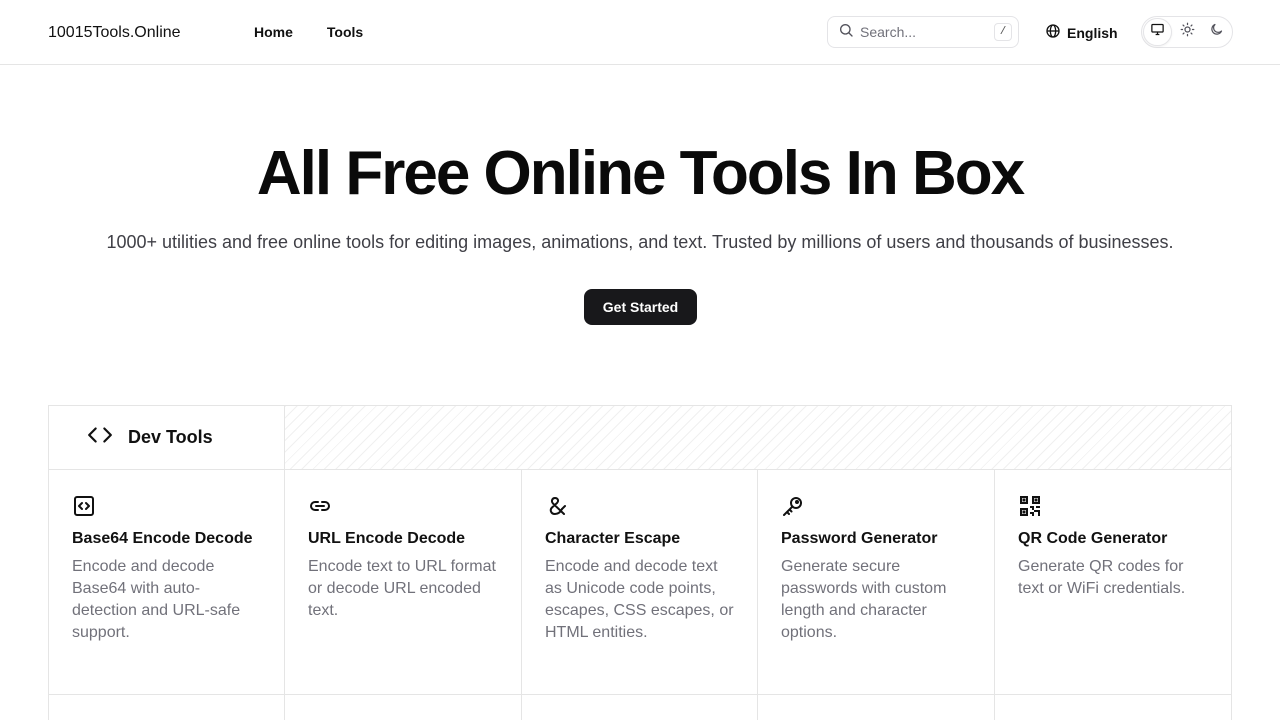 This screenshot has width=1280, height=720. I want to click on moon-icon, so click(1216, 32).